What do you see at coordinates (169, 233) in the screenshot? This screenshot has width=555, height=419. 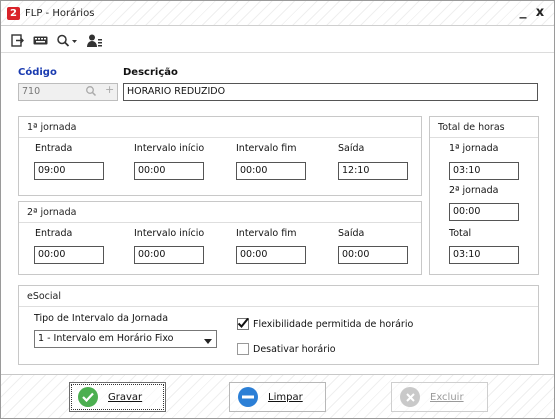 I see `j2-int-inicio-label: Intervalo início` at bounding box center [169, 233].